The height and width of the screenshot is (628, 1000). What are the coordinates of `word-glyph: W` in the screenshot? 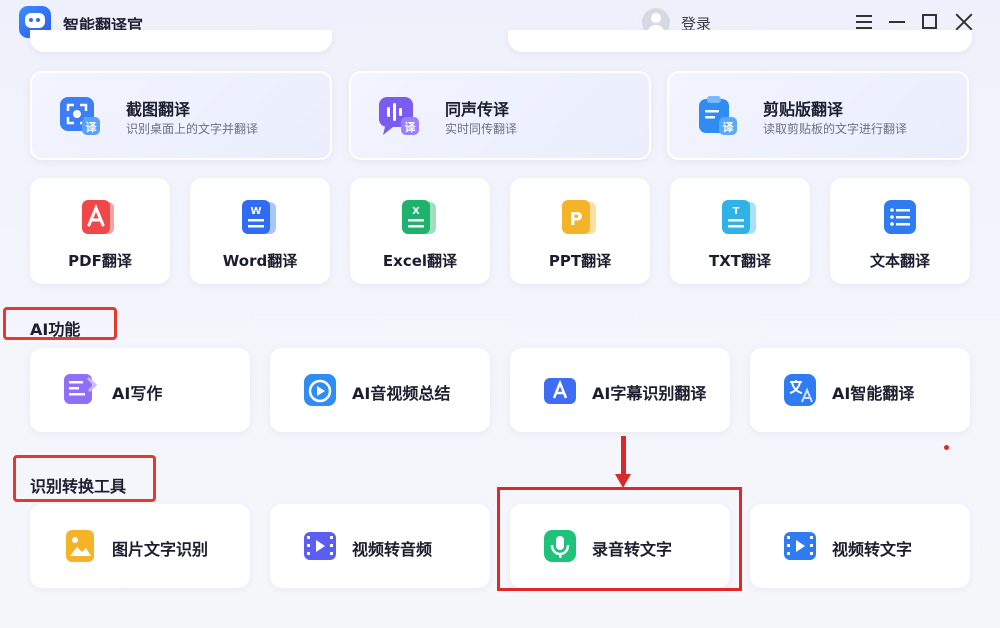 It's located at (255, 211).